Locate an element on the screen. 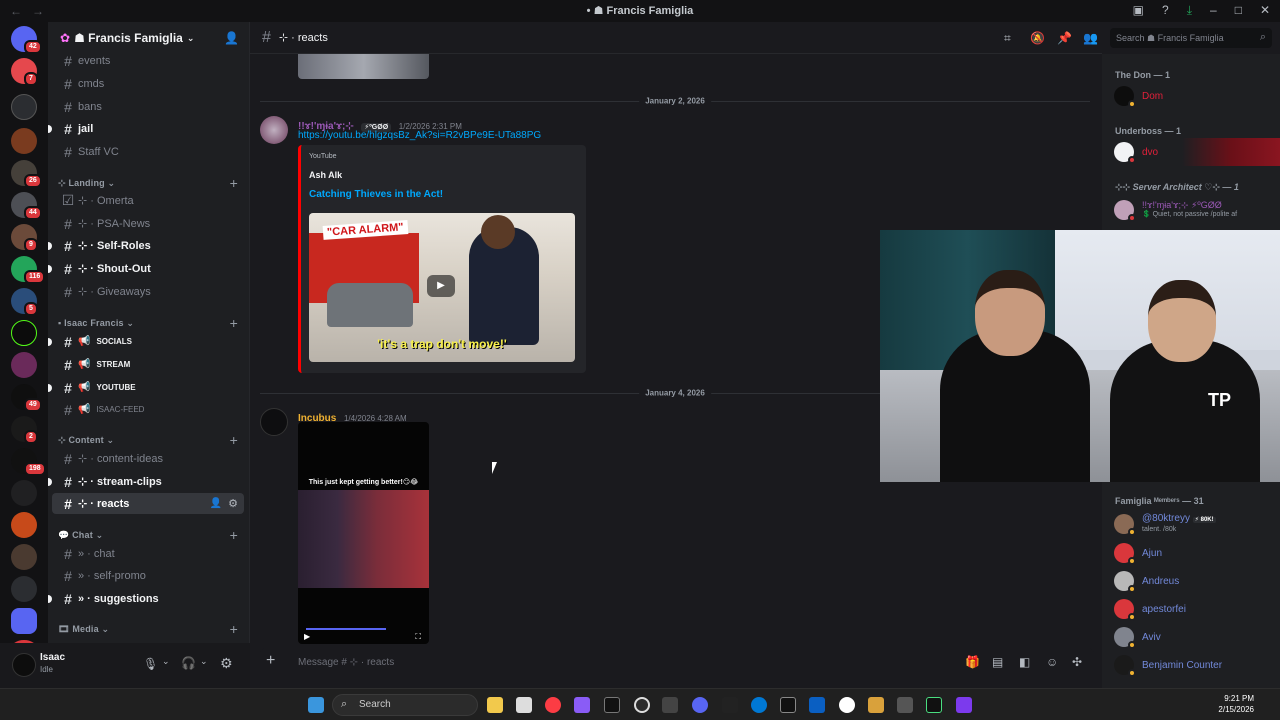  close-icon: ✕ is located at coordinates (1265, 10).